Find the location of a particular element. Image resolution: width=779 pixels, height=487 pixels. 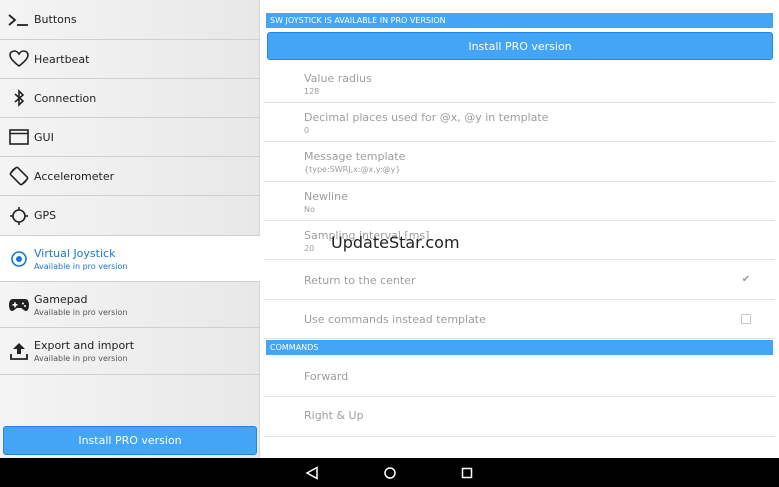

sidebar-item-gui: GUI is located at coordinates (130, 137).